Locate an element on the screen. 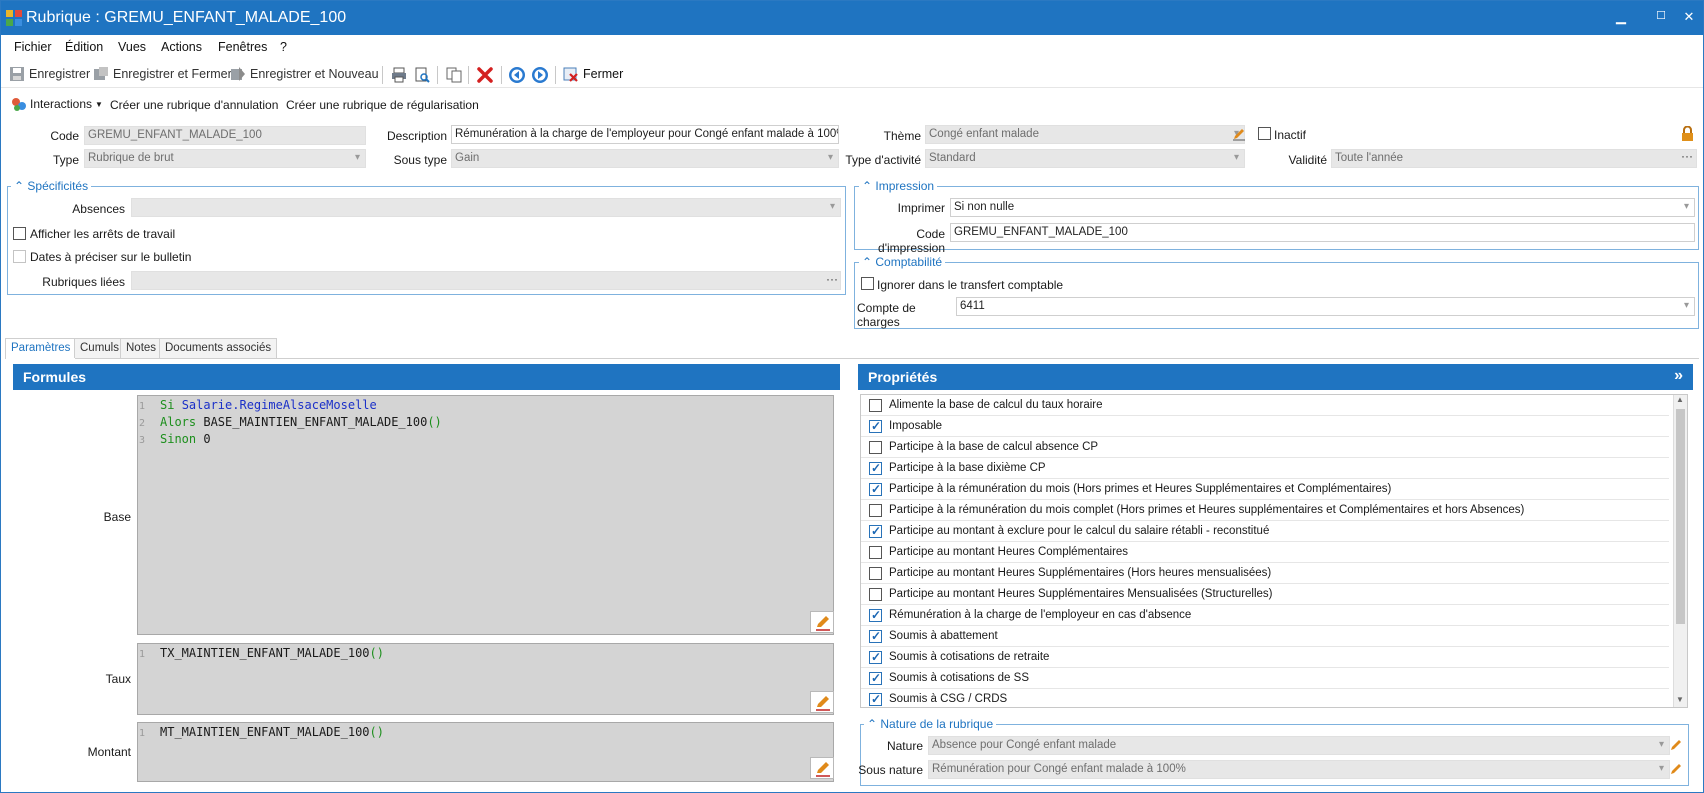 The width and height of the screenshot is (1704, 793). close-icon: ✕ is located at coordinates (1689, 18).